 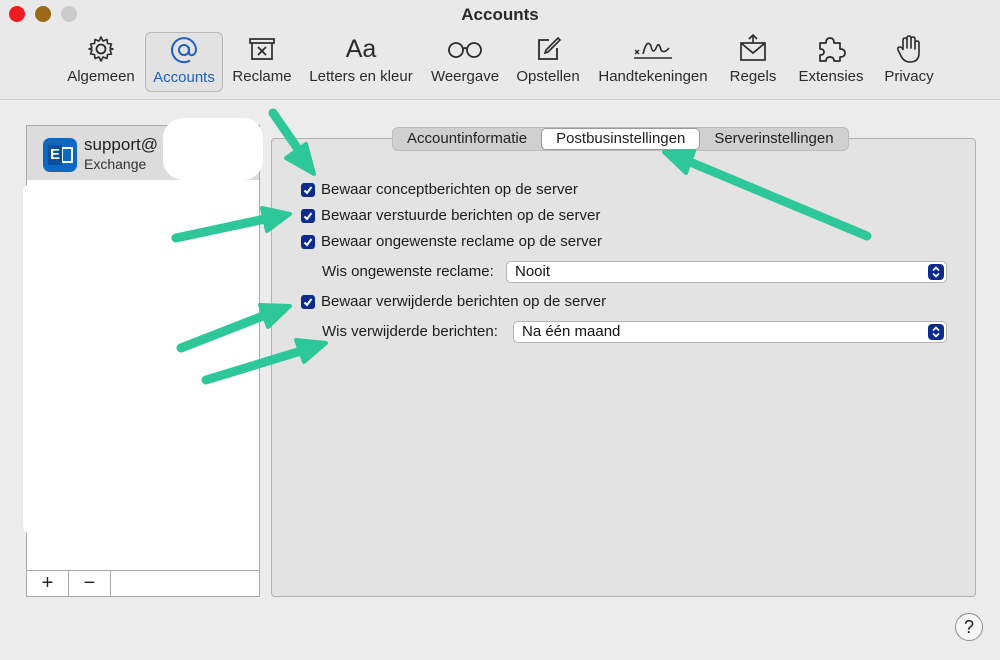 I want to click on toolbar-label-weergave: Weergave, so click(x=465, y=76).